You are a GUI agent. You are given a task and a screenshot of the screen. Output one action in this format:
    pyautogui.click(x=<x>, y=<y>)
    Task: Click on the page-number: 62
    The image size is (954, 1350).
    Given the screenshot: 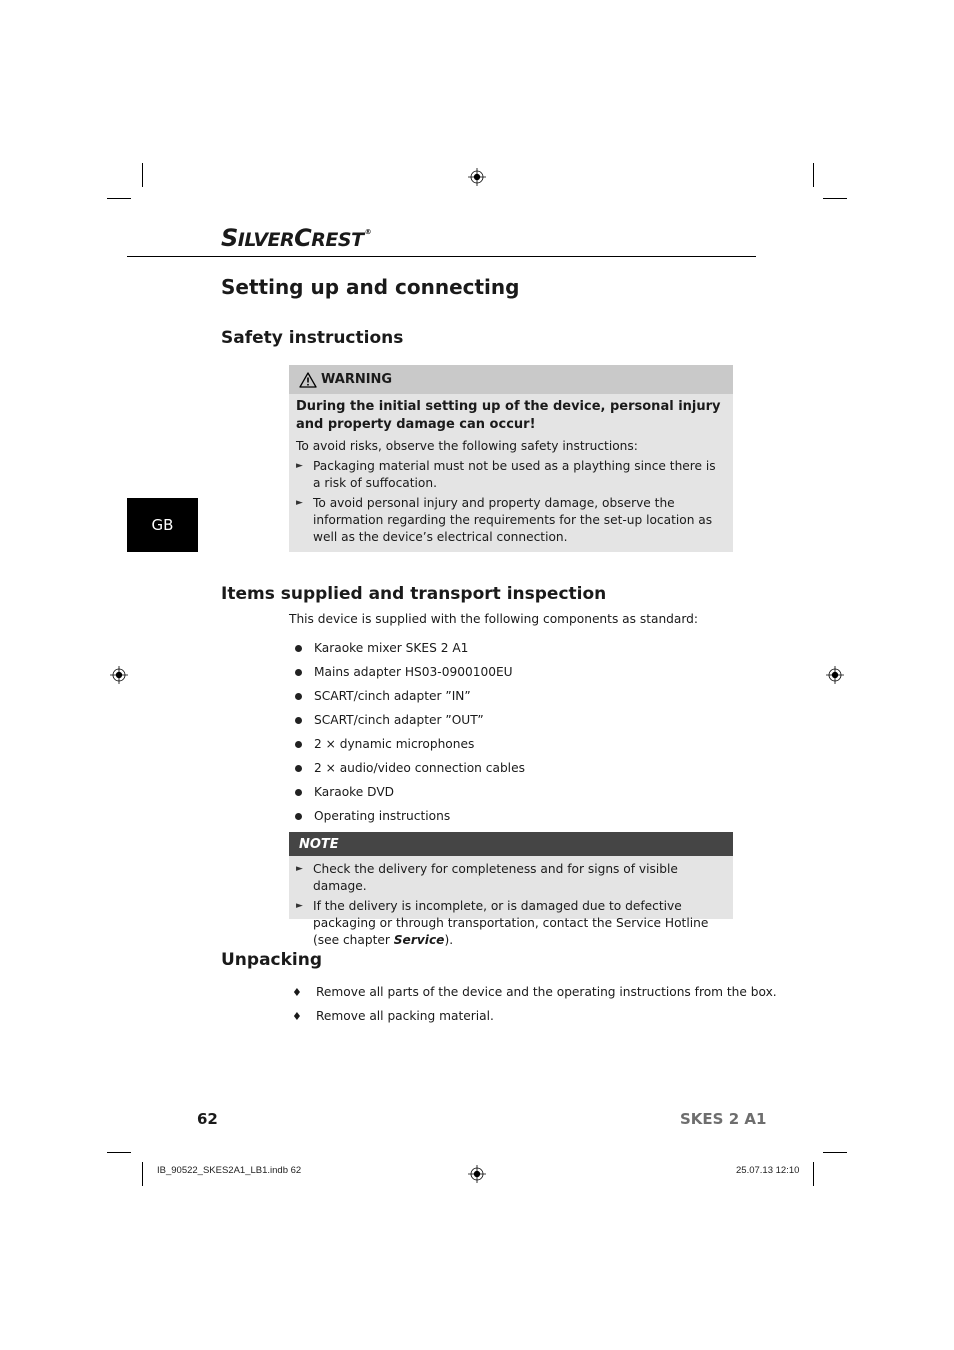 What is the action you would take?
    pyautogui.click(x=207, y=1119)
    